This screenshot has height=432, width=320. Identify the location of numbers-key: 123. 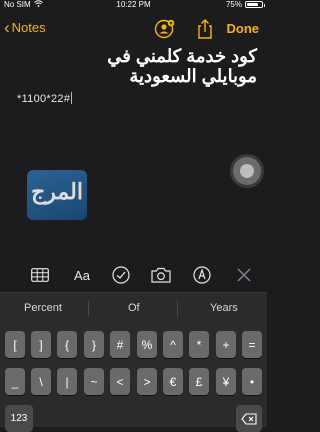
(19, 418).